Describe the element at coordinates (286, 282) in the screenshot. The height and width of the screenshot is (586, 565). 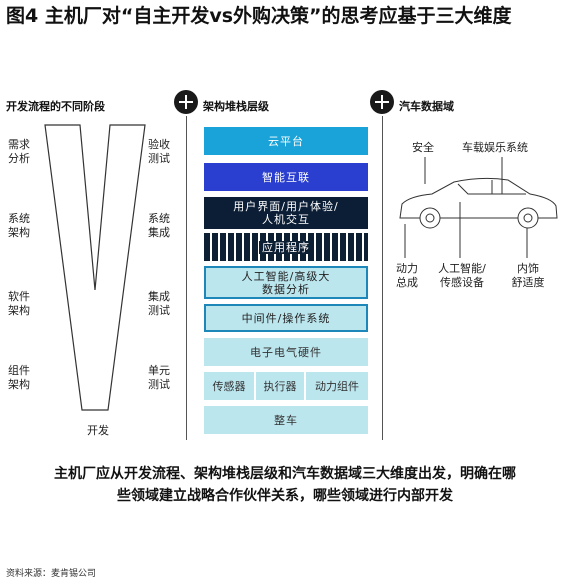
I see `stack-layer-ai-analytics: 人工智能/高级大 数据分析` at that location.